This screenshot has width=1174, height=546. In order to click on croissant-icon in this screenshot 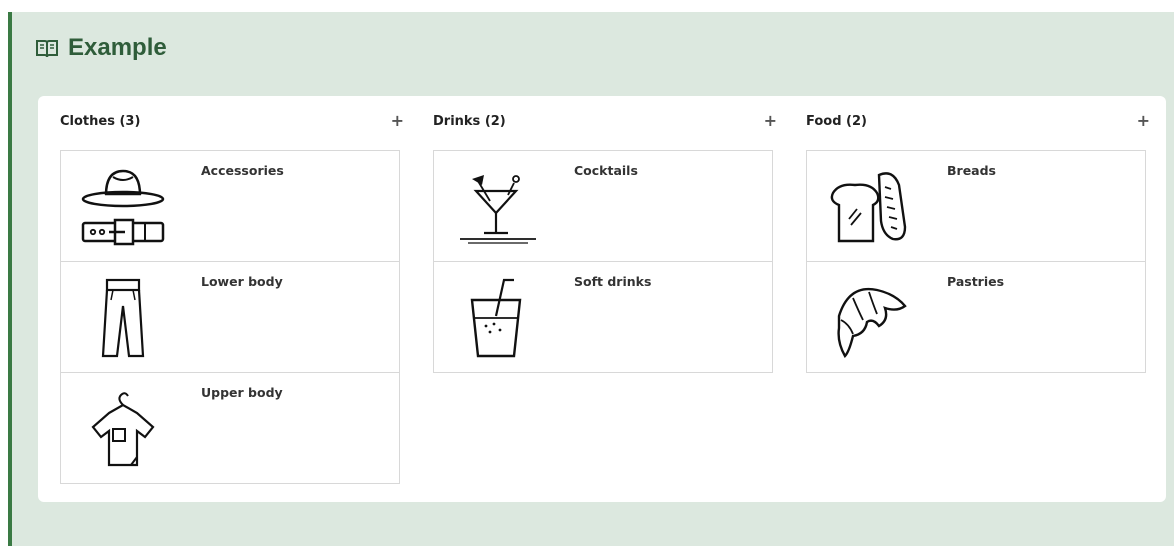, I will do `click(869, 317)`.